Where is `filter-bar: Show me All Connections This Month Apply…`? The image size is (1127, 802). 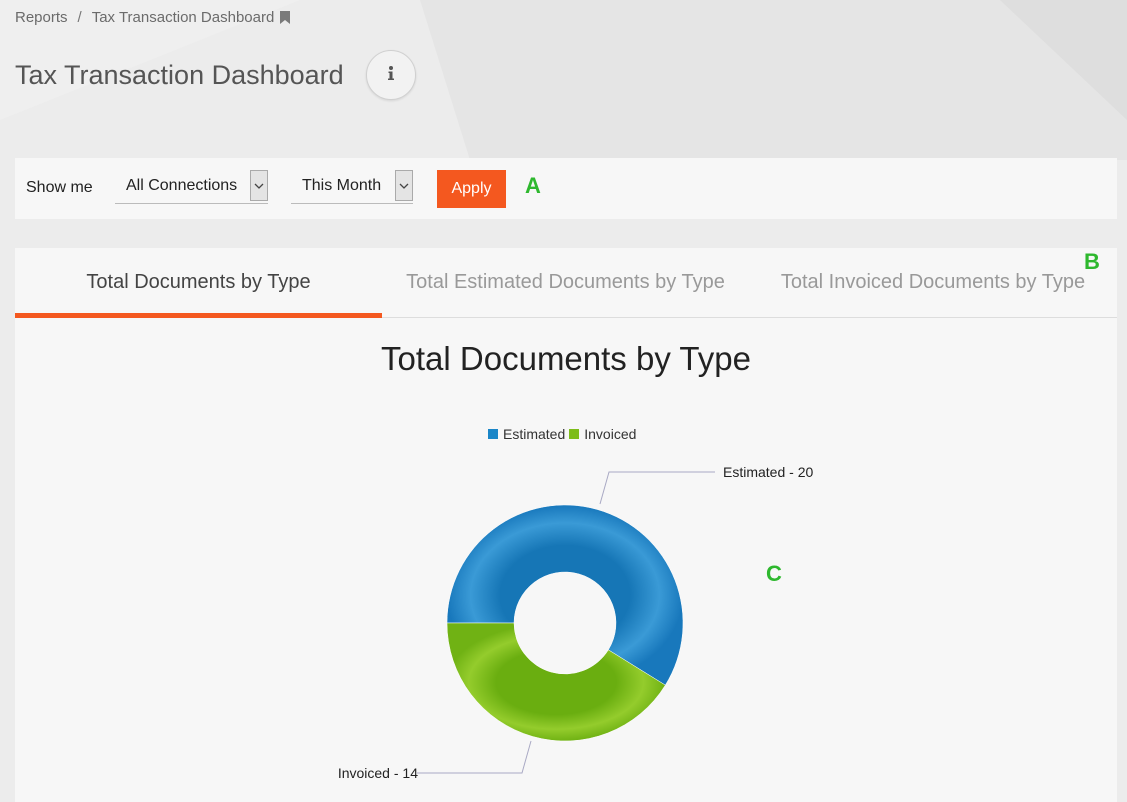 filter-bar: Show me All Connections This Month Apply… is located at coordinates (566, 188).